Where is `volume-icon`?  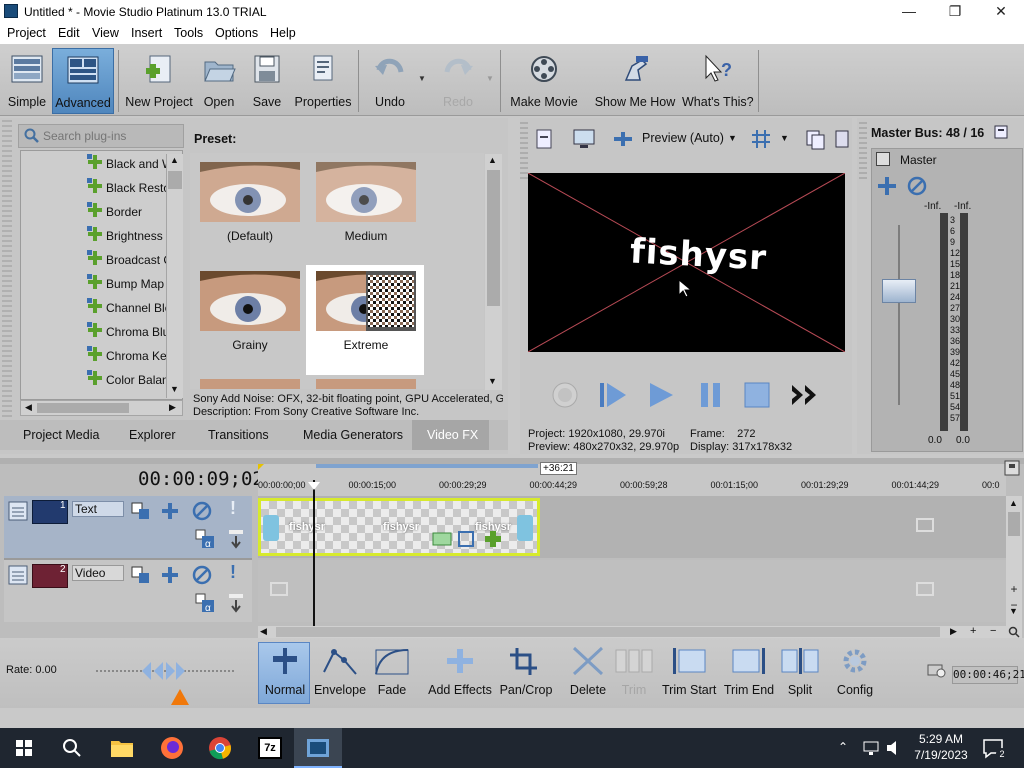 volume-icon is located at coordinates (894, 748).